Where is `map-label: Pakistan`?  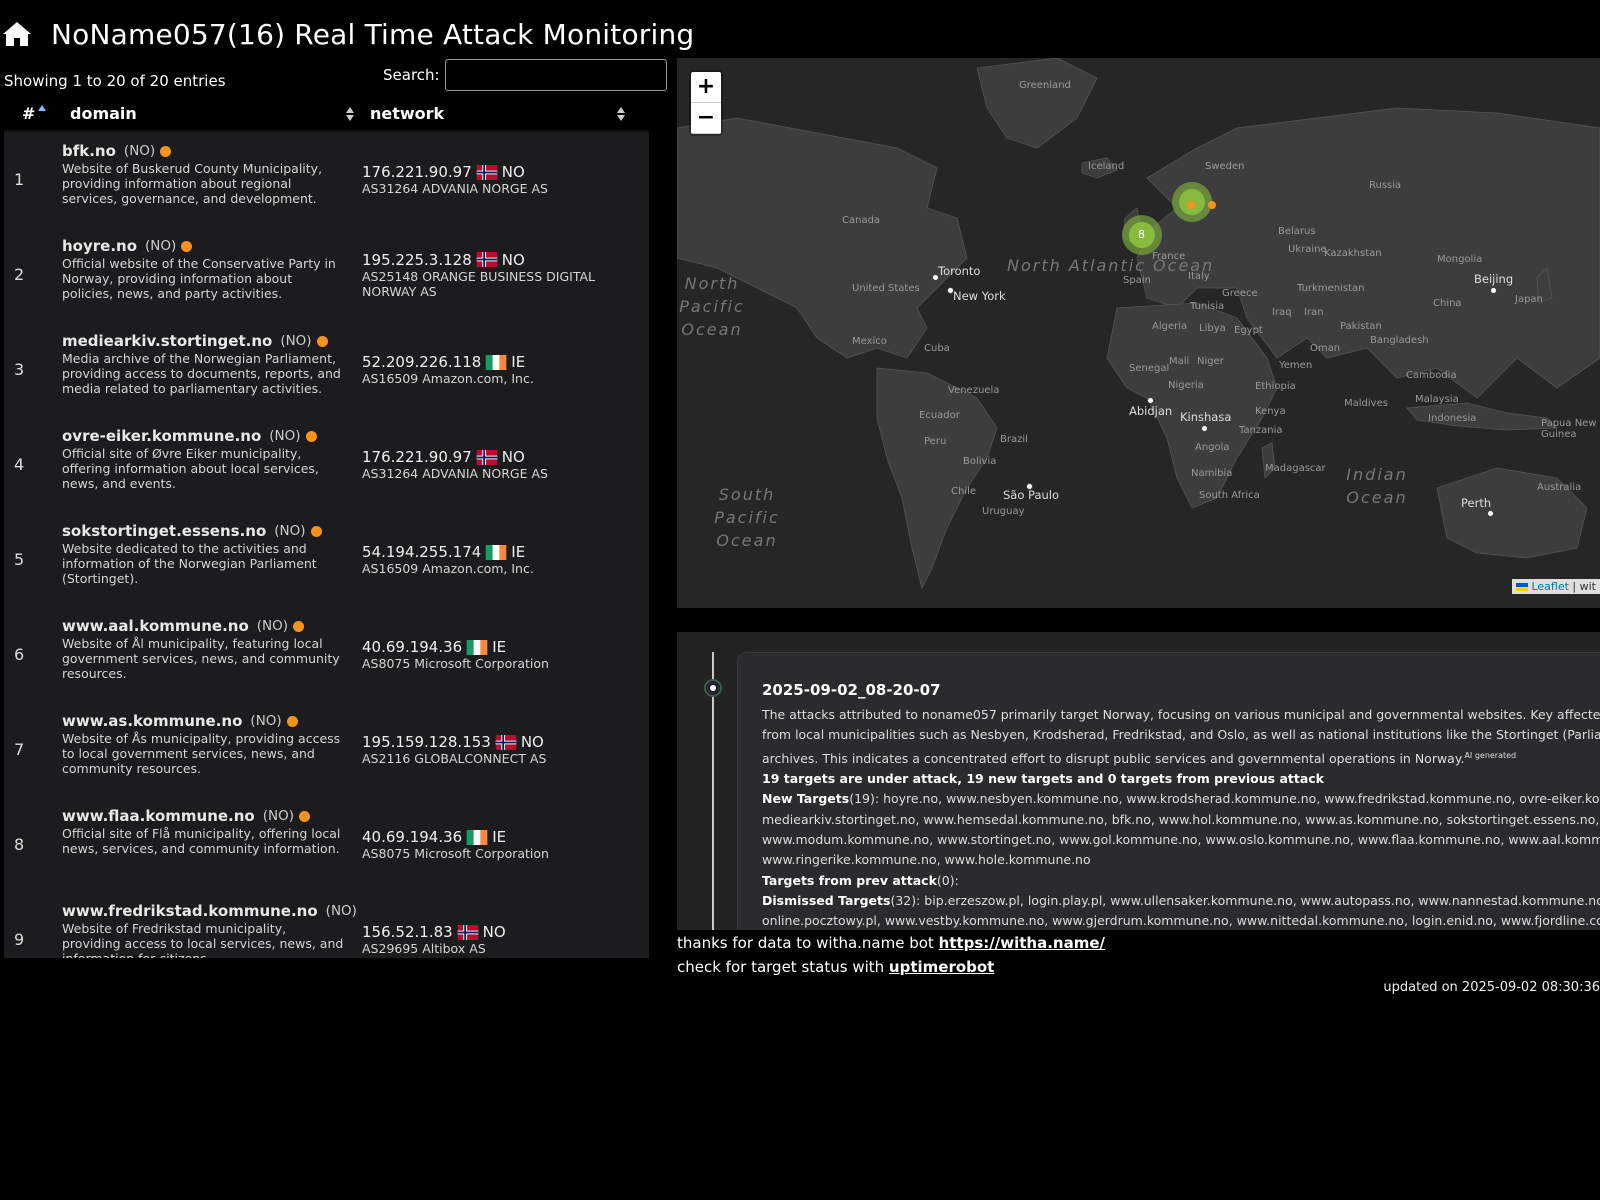
map-label: Pakistan is located at coordinates (1361, 326).